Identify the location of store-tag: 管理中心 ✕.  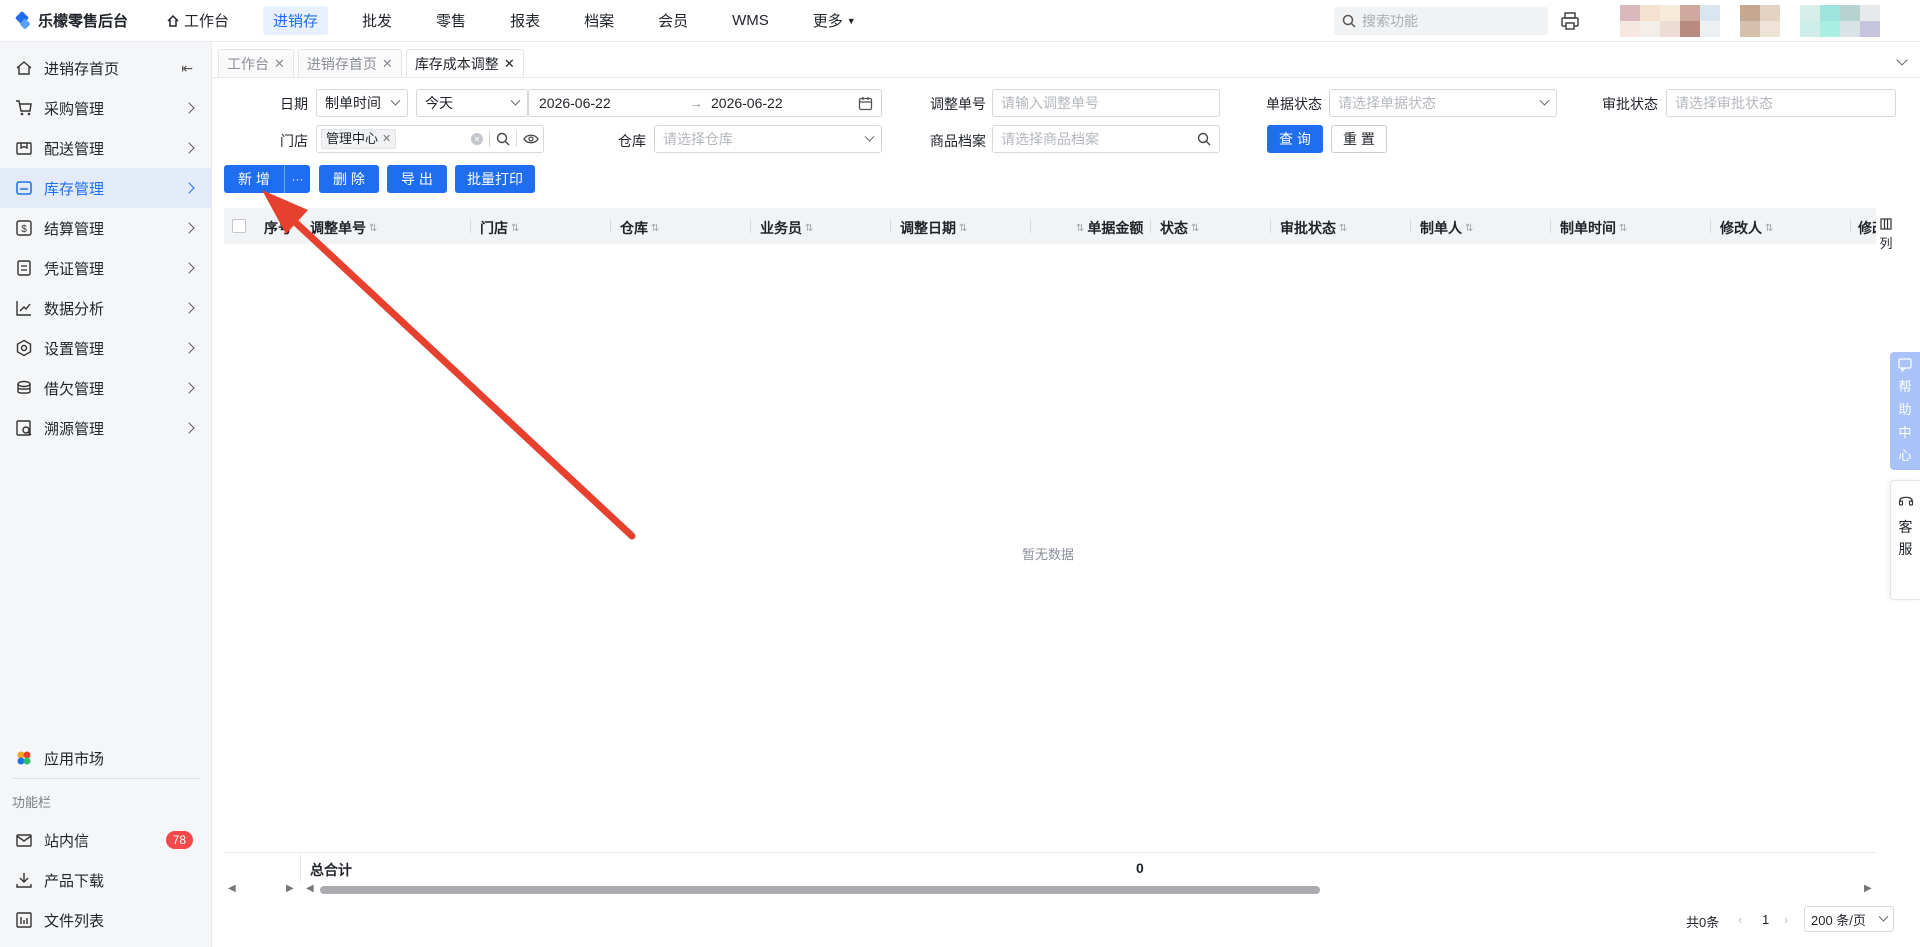
(359, 139).